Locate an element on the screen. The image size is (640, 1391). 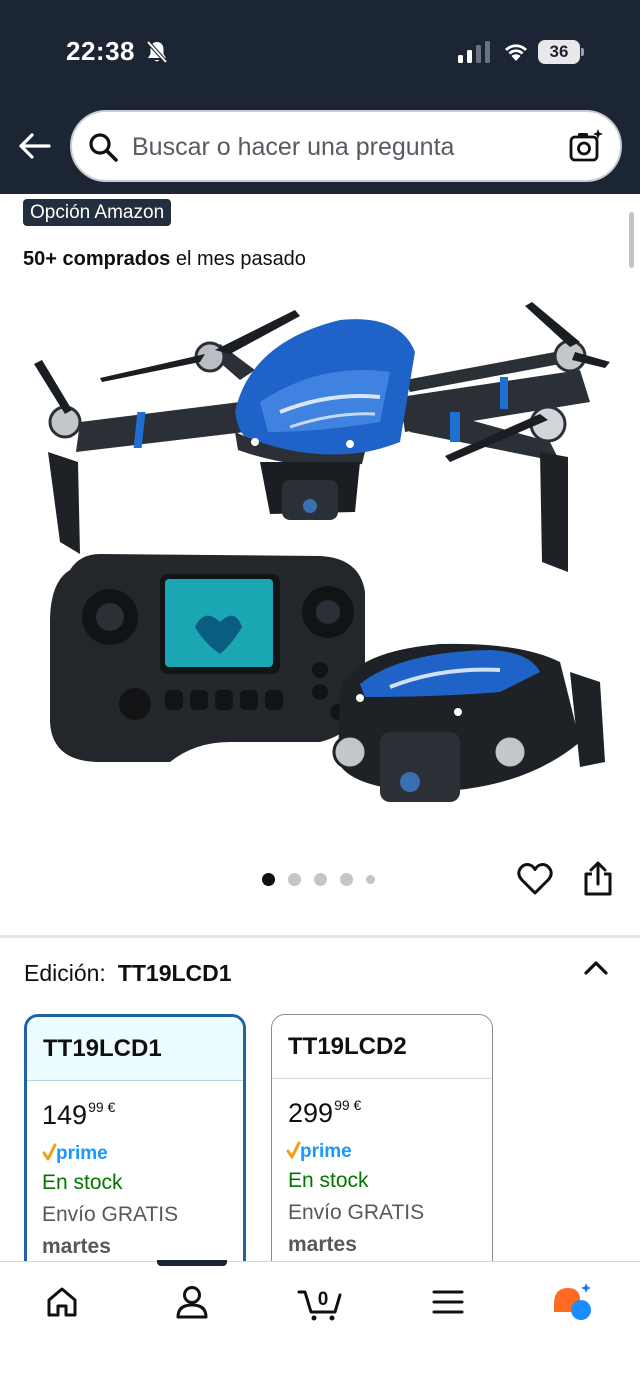
cart-icon: 0 is located at coordinates (319, 1305).